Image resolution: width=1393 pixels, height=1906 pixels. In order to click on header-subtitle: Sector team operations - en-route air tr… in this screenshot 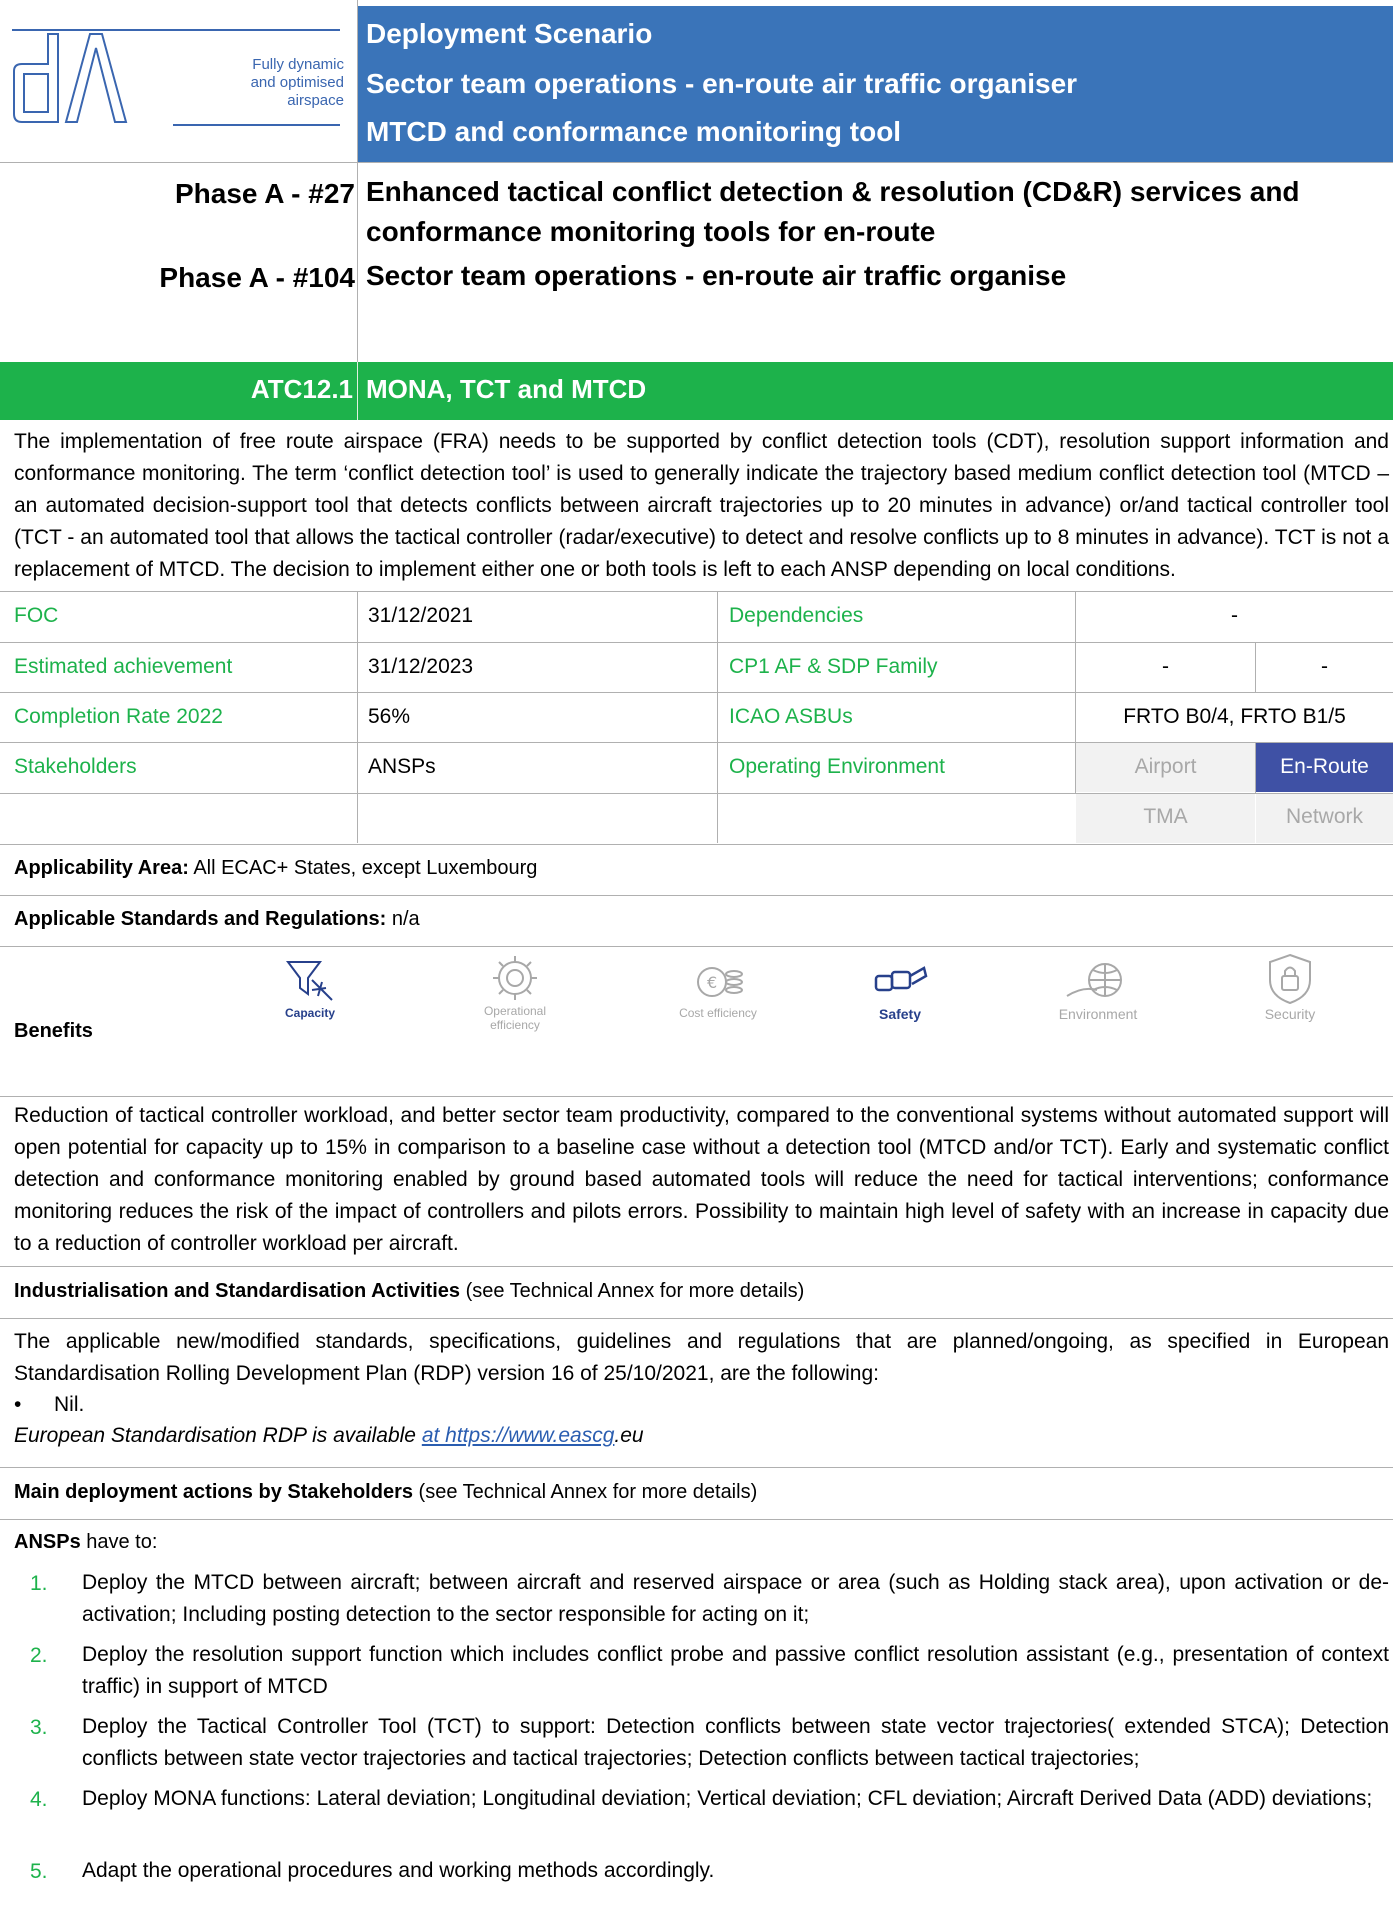, I will do `click(722, 83)`.